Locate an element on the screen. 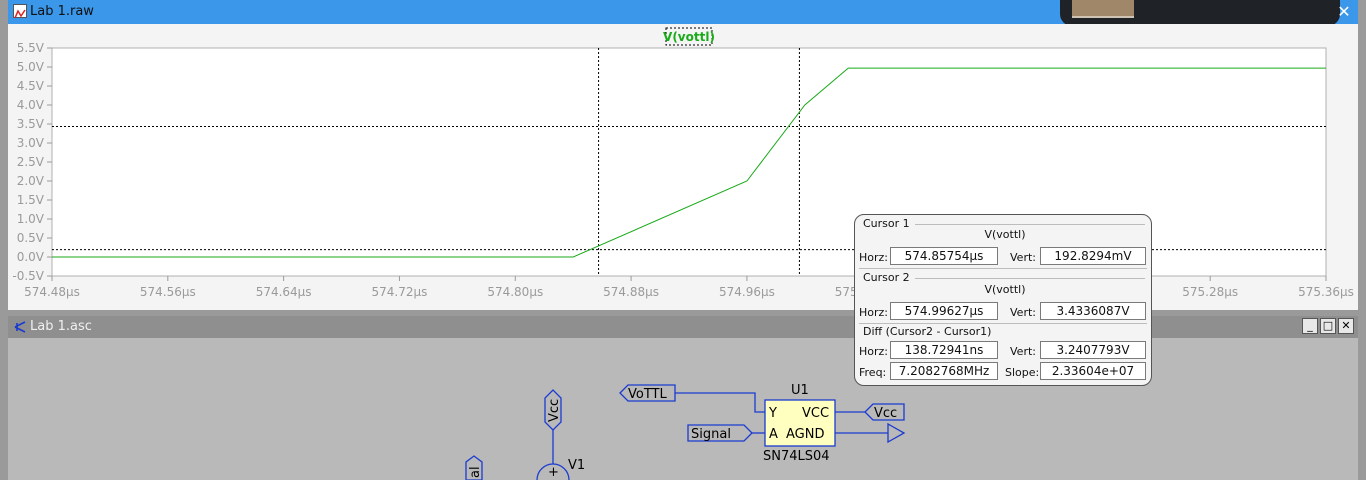 The width and height of the screenshot is (1366, 480). x-tick-label: 574.88µs is located at coordinates (631, 292).